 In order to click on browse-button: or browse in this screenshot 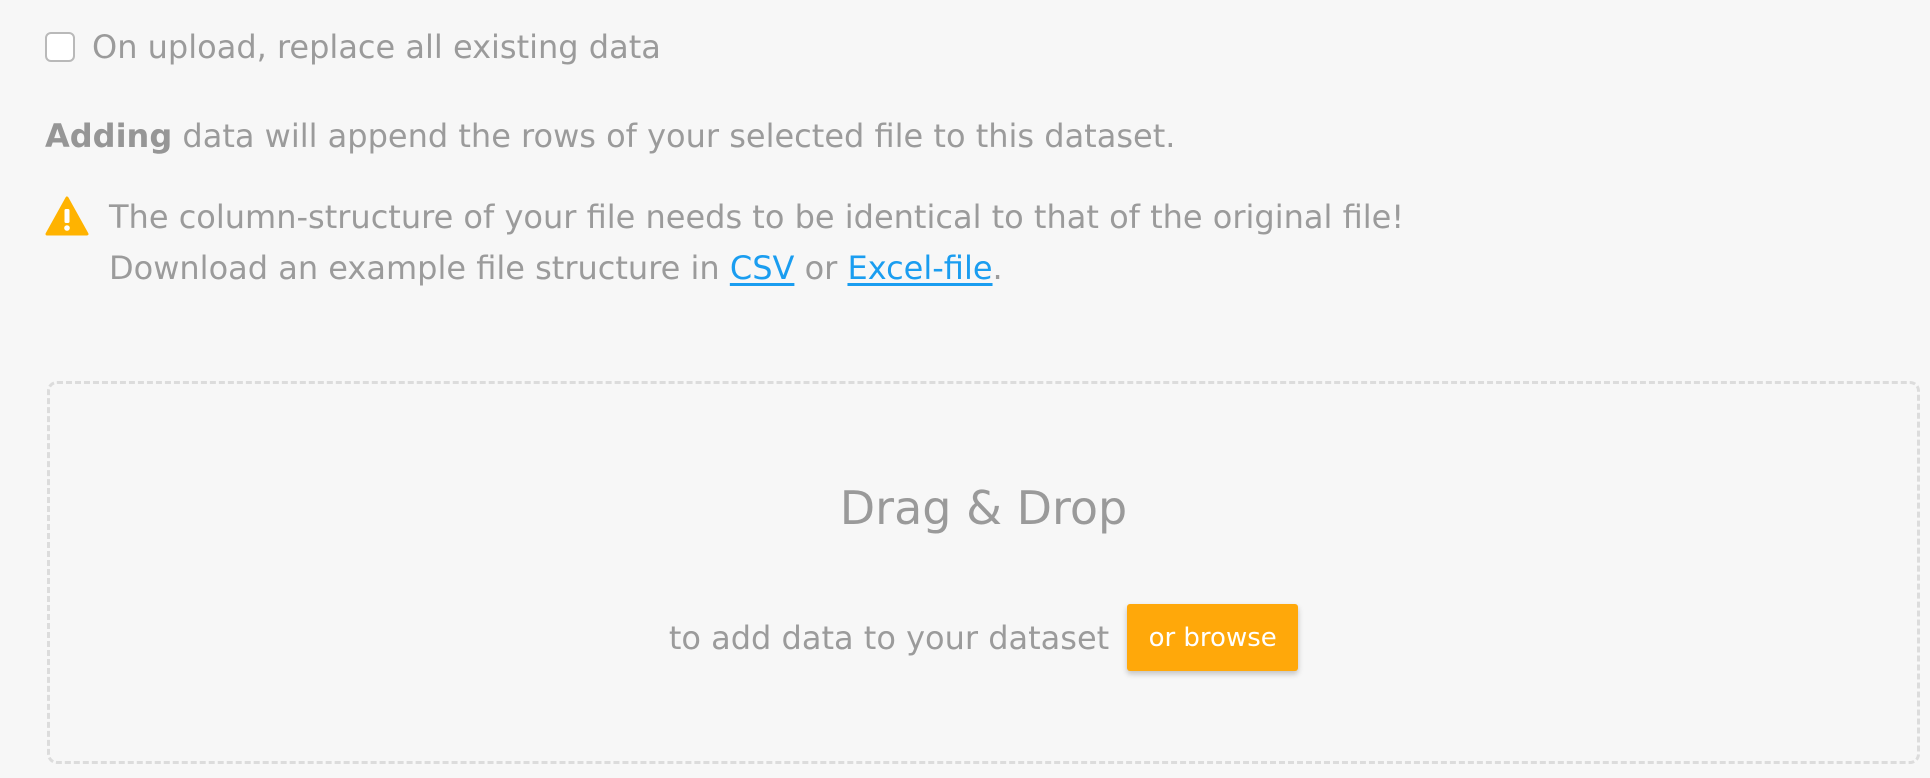, I will do `click(1213, 637)`.